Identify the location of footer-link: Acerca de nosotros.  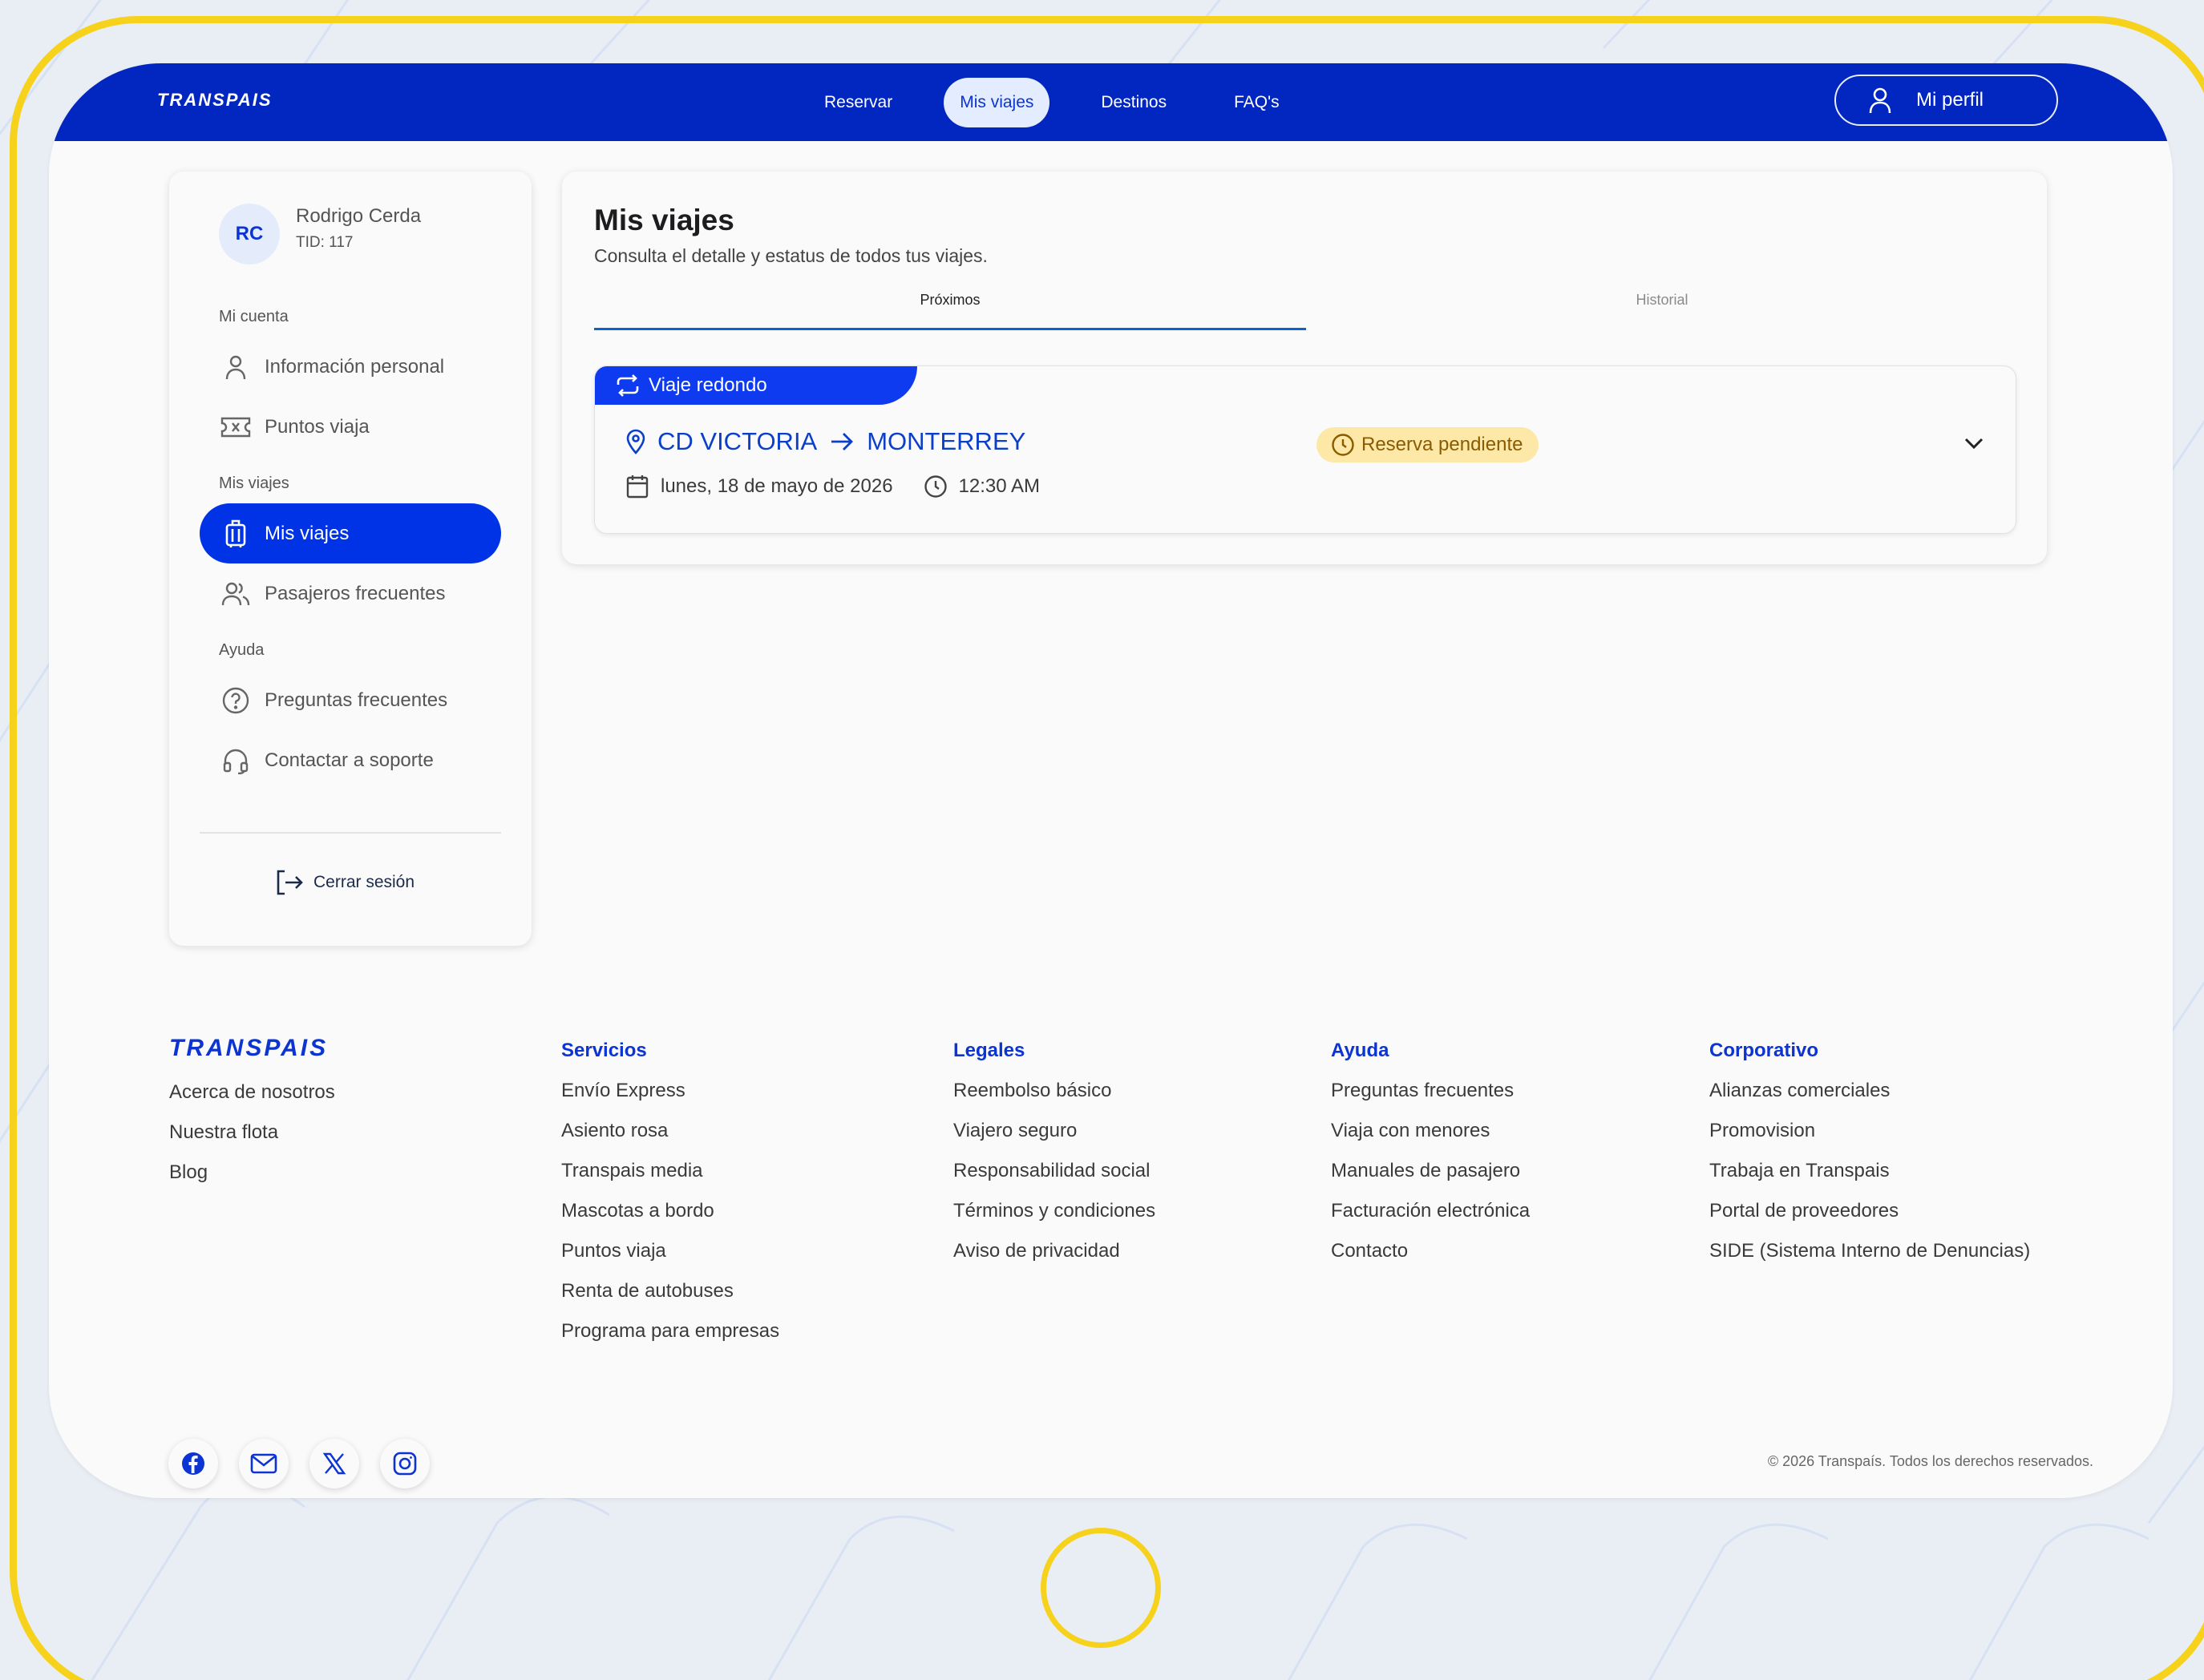
(252, 1101).